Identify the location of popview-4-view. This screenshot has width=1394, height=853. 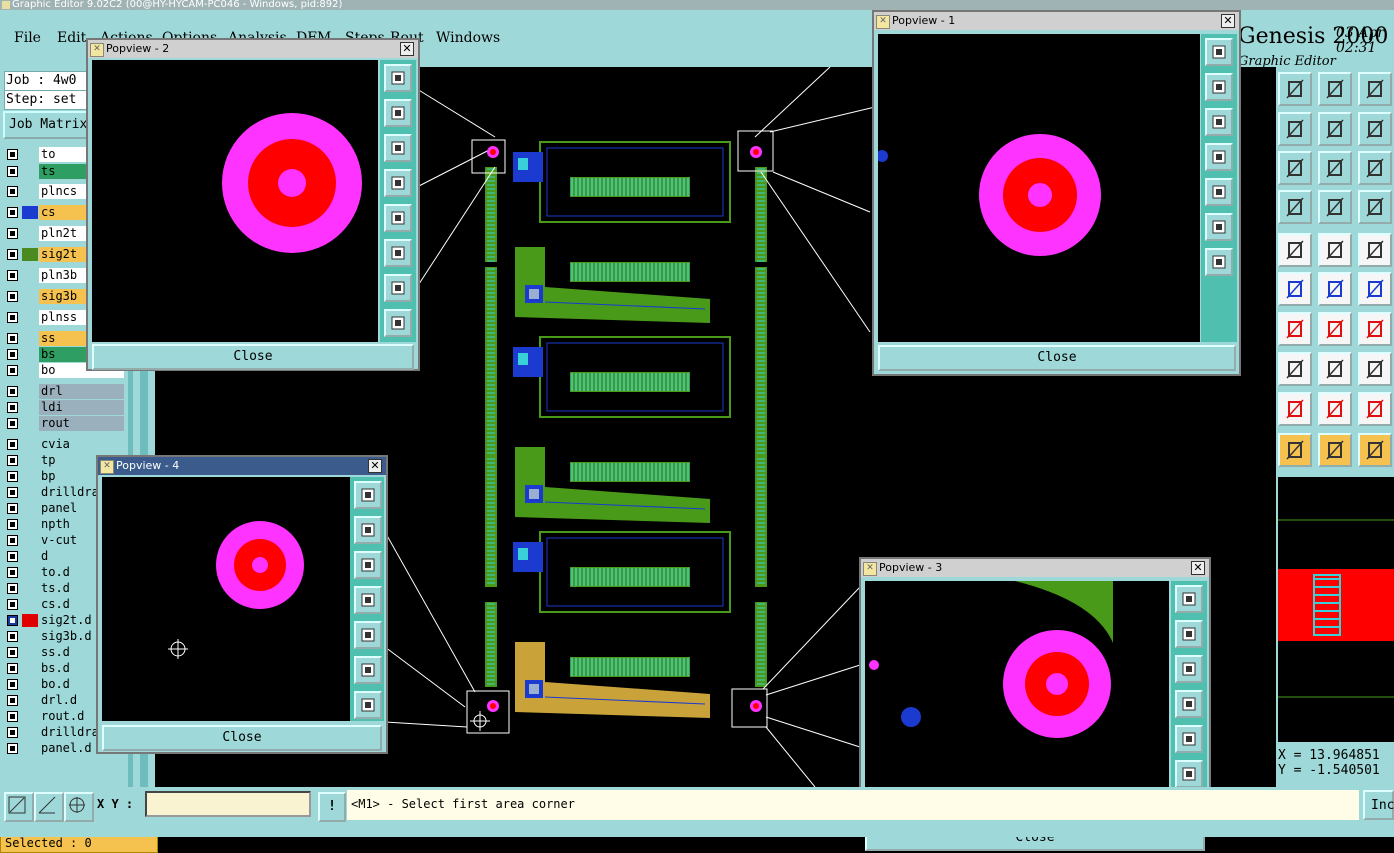
(226, 599).